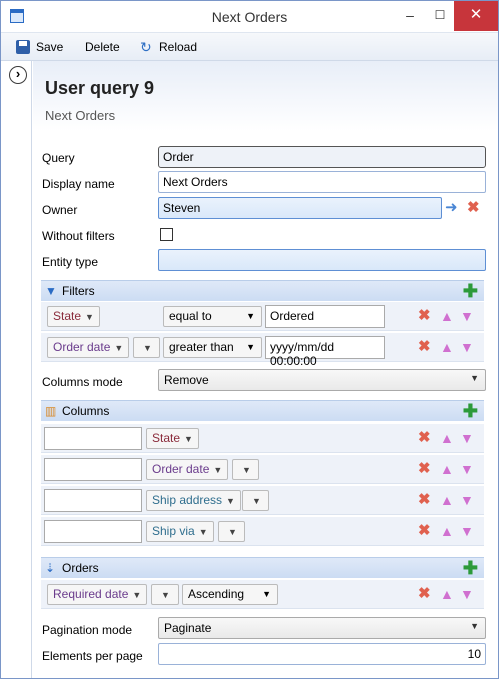 The height and width of the screenshot is (679, 499). Describe the element at coordinates (16, 369) in the screenshot. I see `side-panel: ›` at that location.